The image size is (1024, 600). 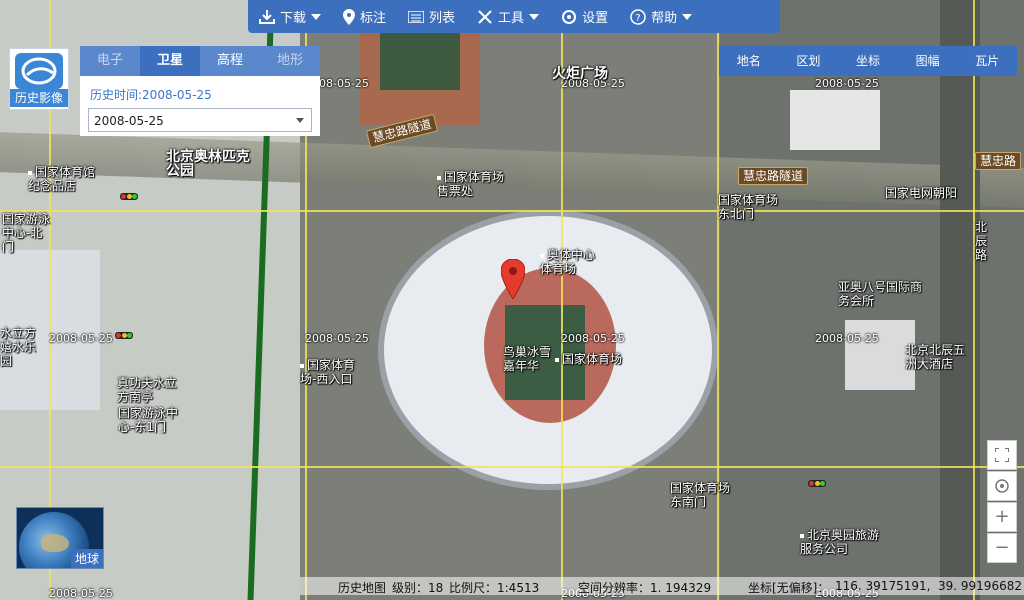 I want to click on list-icon, so click(x=416, y=16).